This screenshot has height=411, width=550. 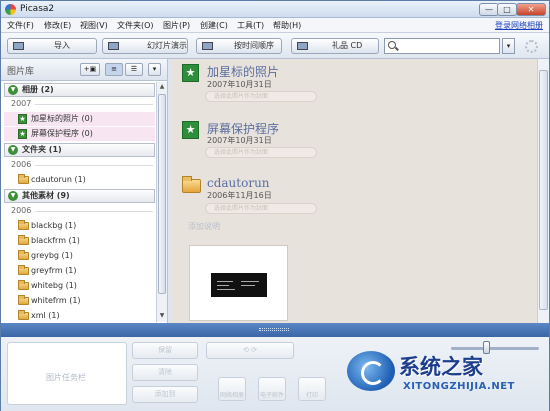 What do you see at coordinates (239, 46) in the screenshot?
I see `timeline-button: 按时间顺序` at bounding box center [239, 46].